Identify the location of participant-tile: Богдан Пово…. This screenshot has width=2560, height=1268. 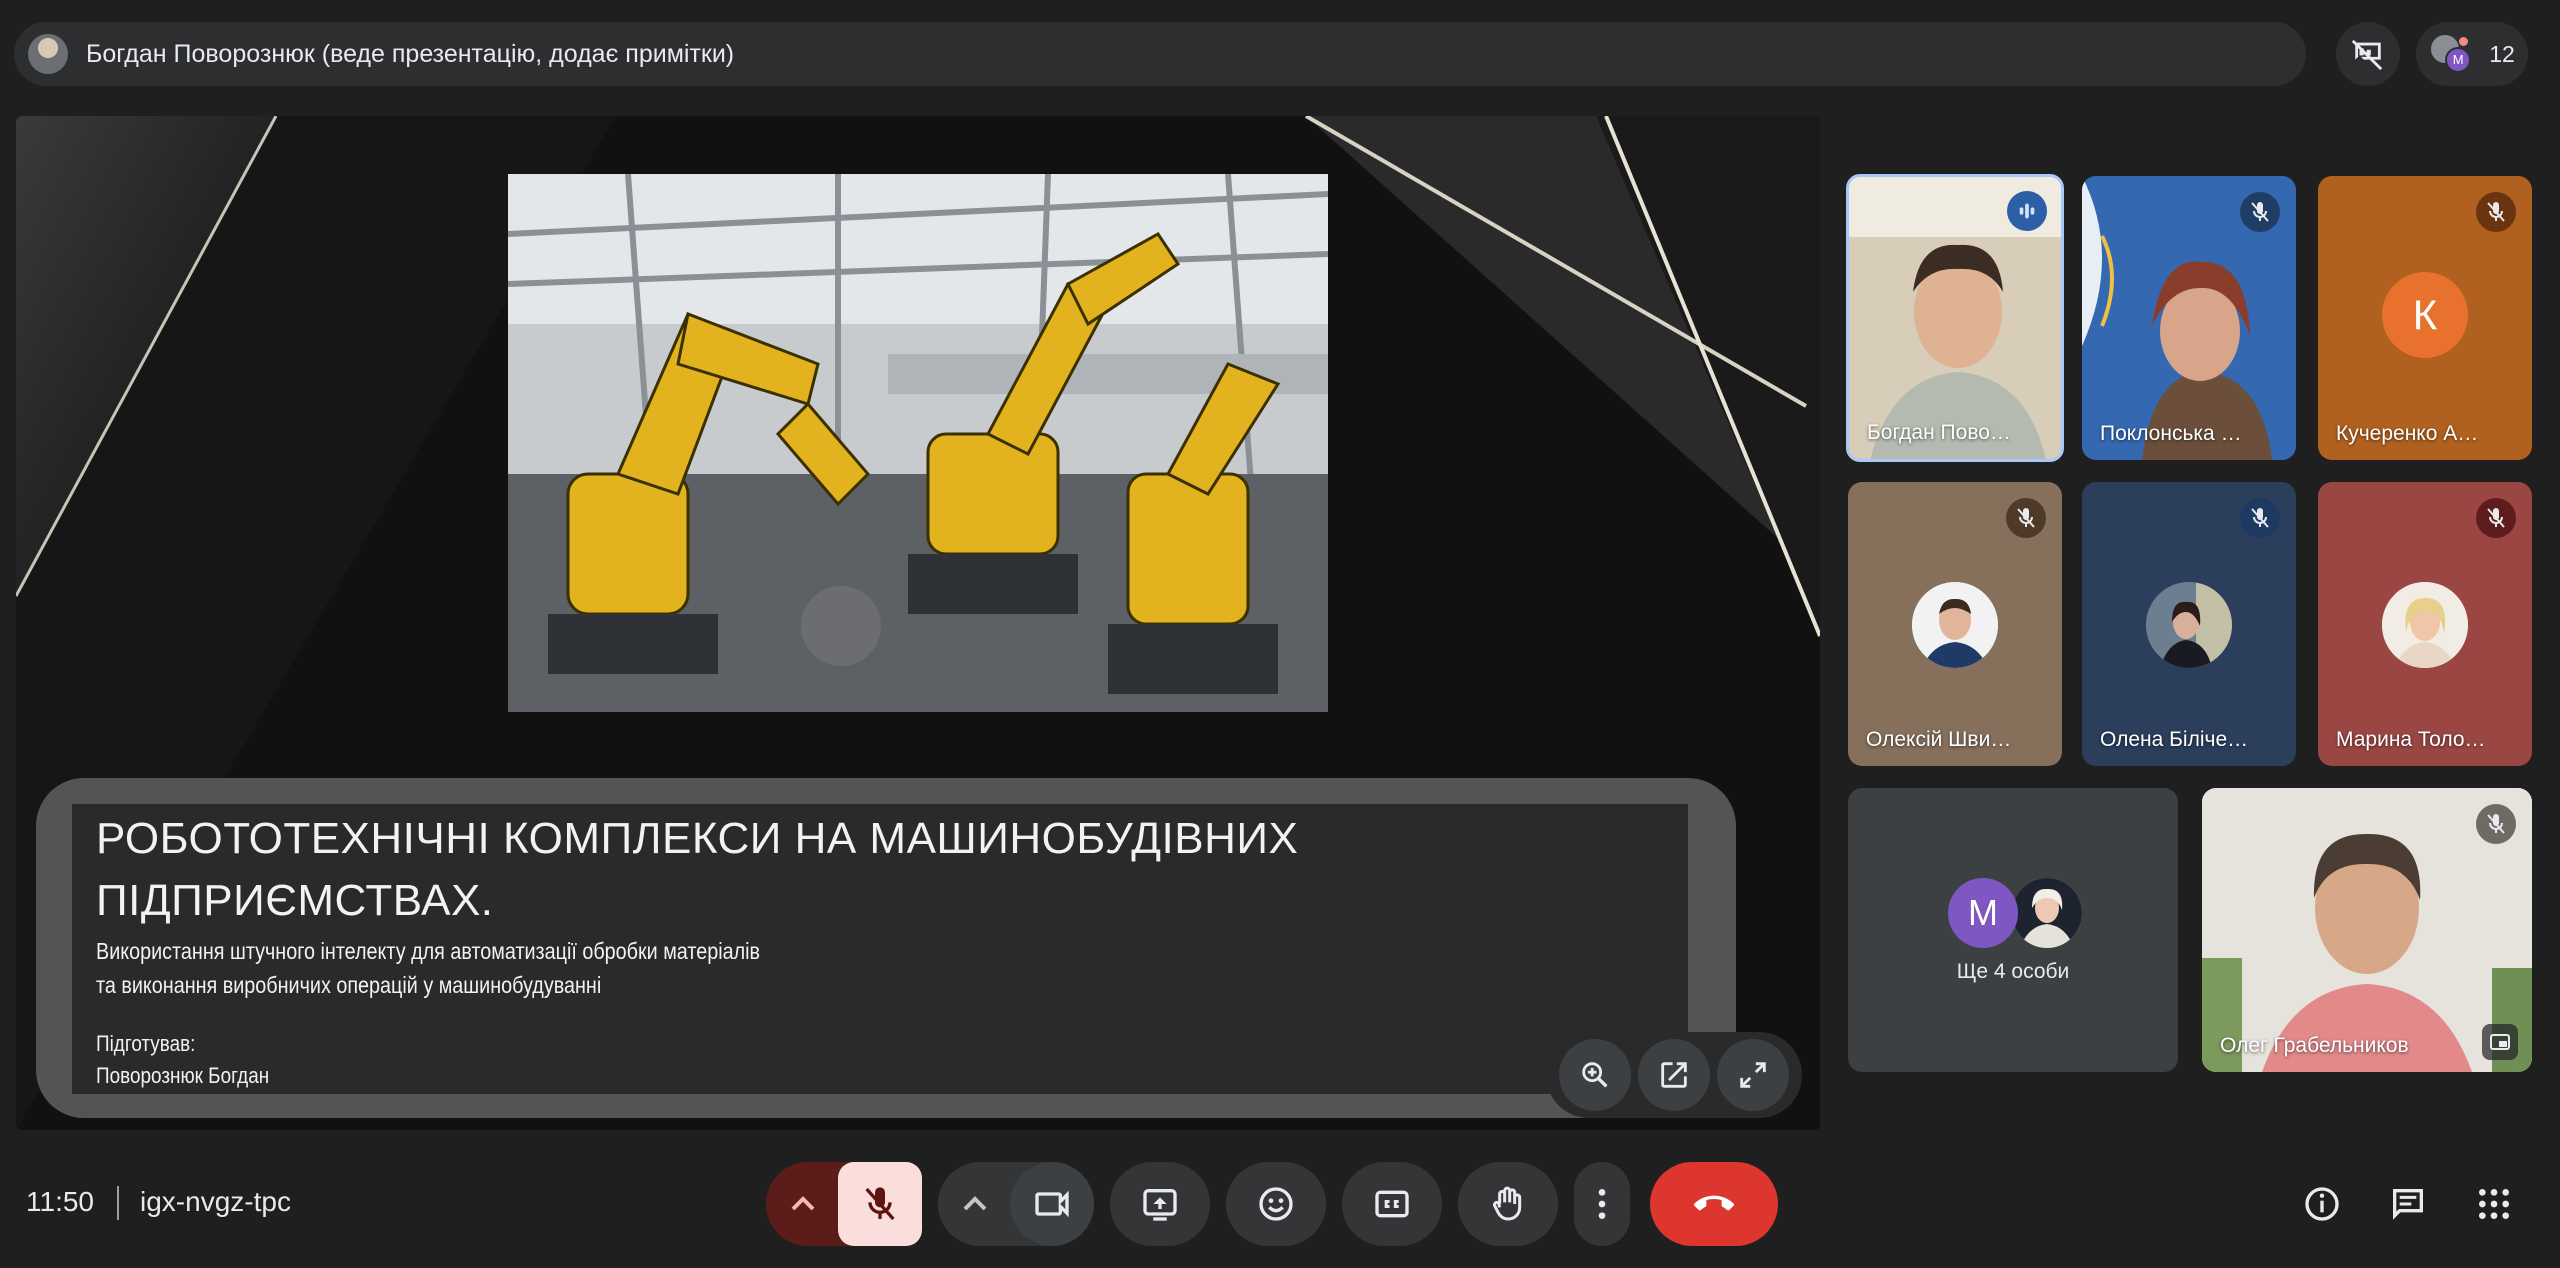
(1955, 318).